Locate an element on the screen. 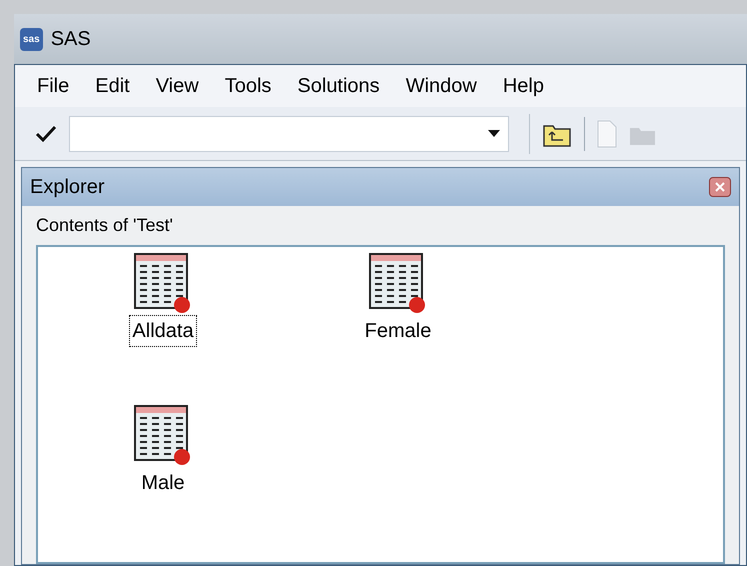  dataset-item: Alldata is located at coordinates (163, 329).